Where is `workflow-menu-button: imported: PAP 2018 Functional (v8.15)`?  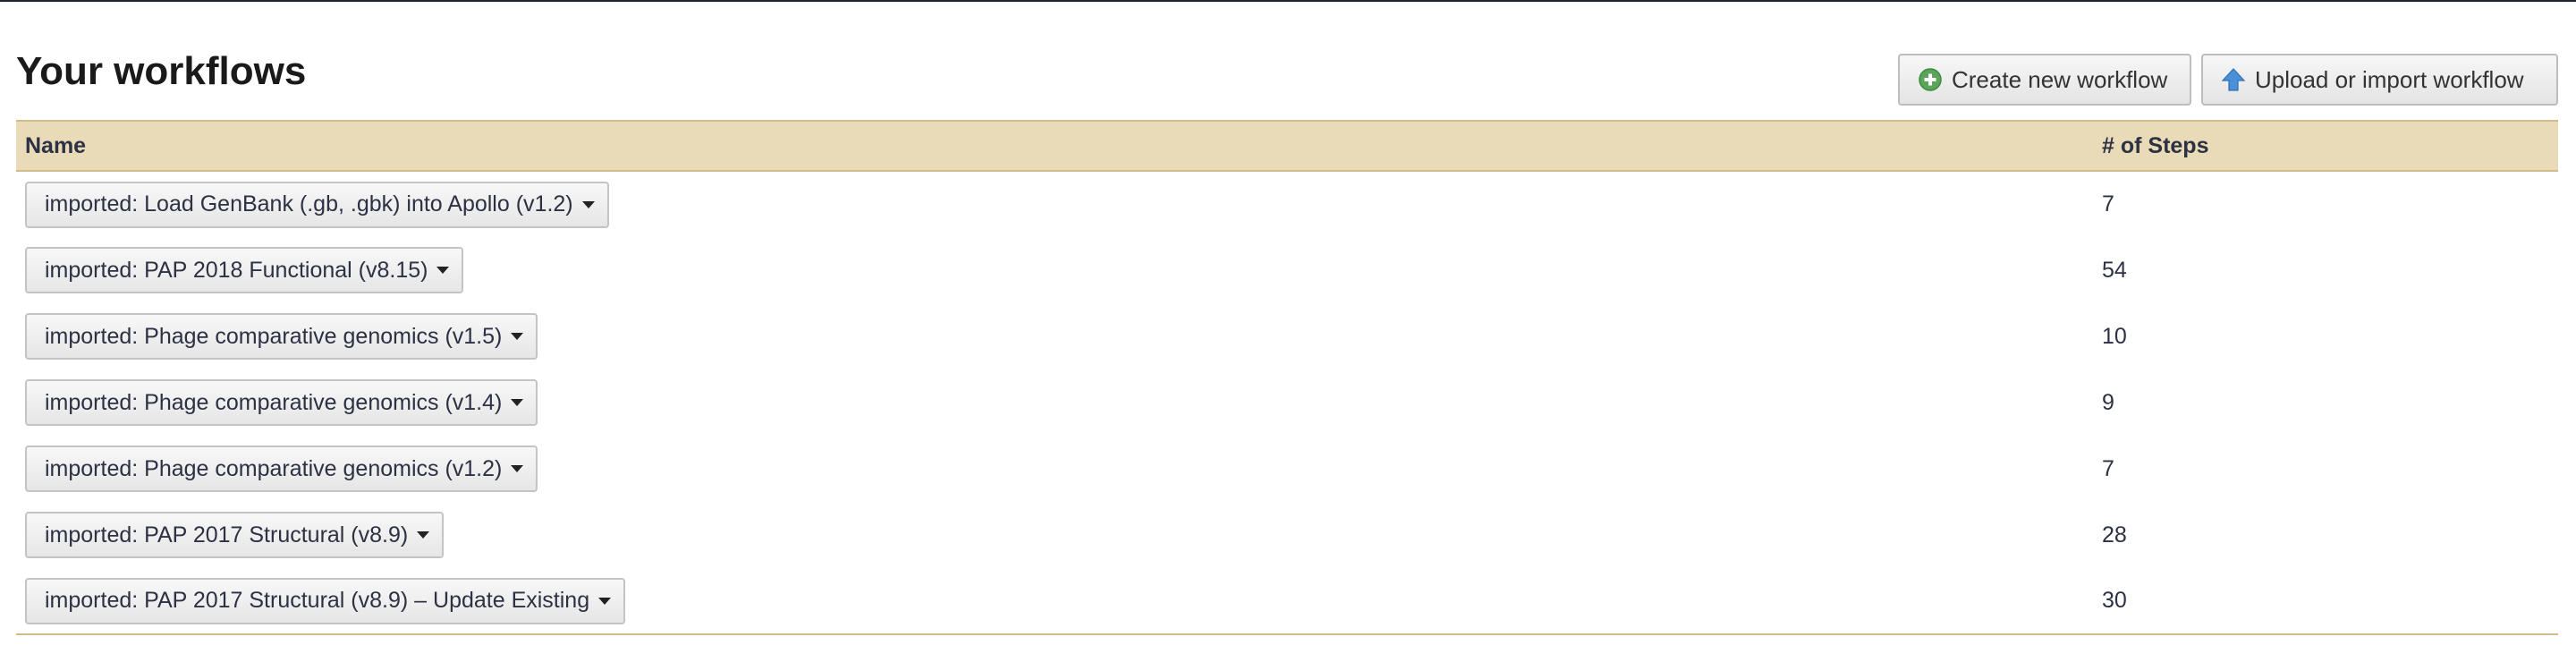
workflow-menu-button: imported: PAP 2018 Functional (v8.15) is located at coordinates (244, 270).